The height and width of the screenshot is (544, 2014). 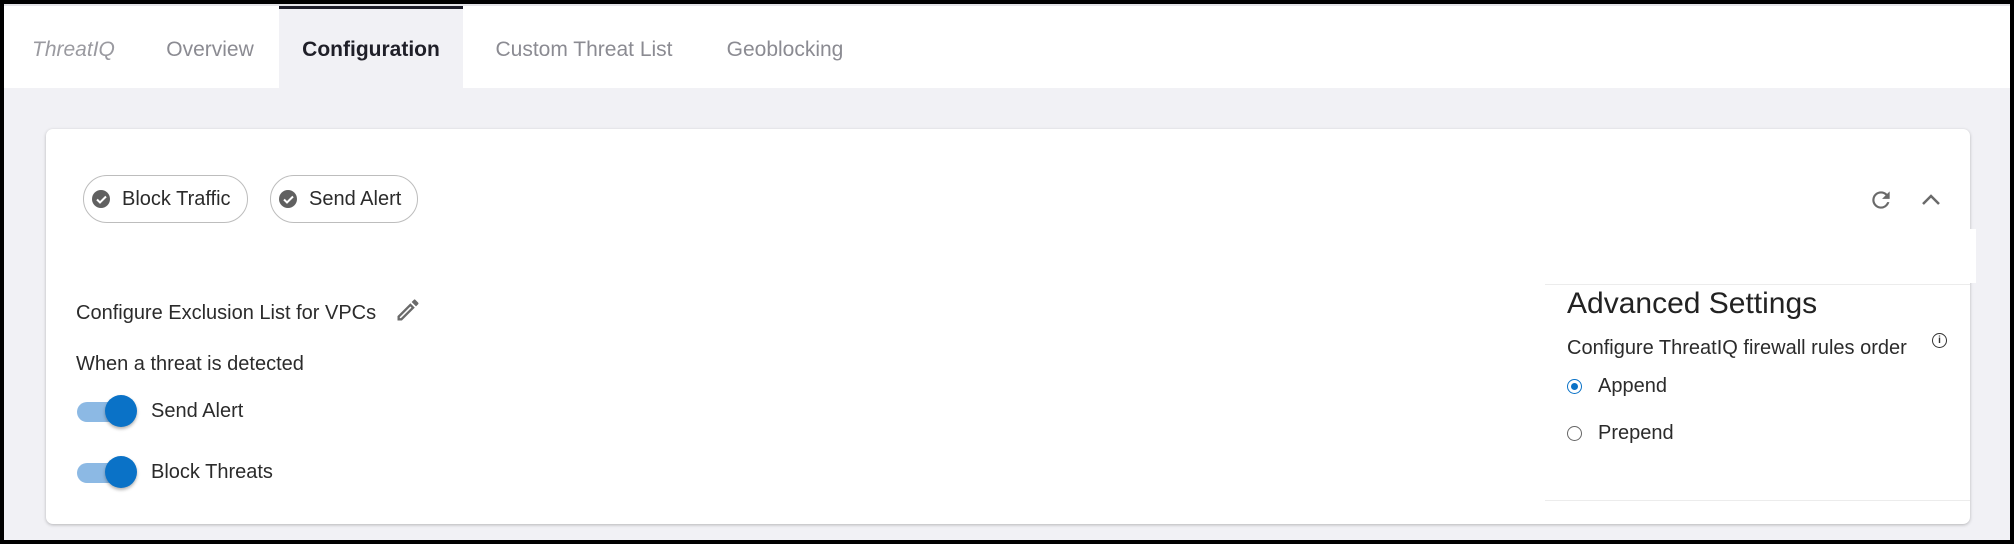 What do you see at coordinates (1632, 386) in the screenshot?
I see `radio-label: Append` at bounding box center [1632, 386].